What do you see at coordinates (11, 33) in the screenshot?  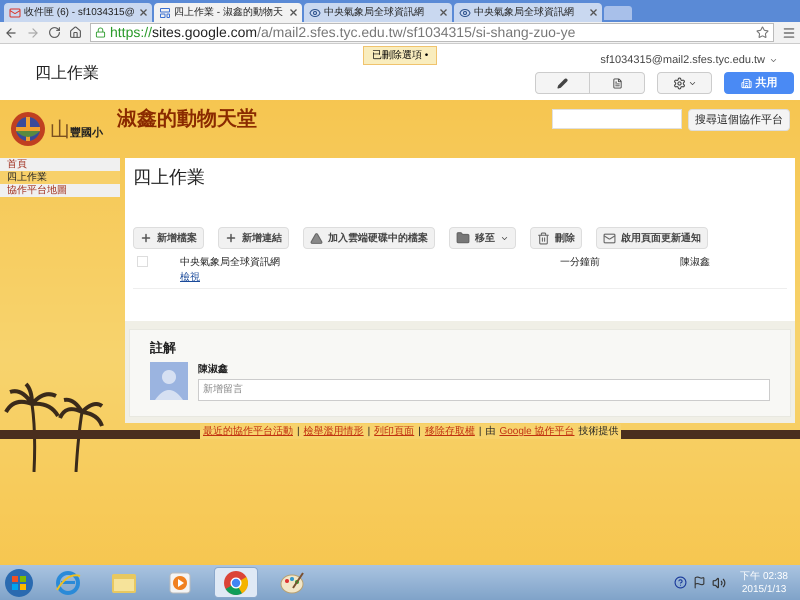 I see `back-icon` at bounding box center [11, 33].